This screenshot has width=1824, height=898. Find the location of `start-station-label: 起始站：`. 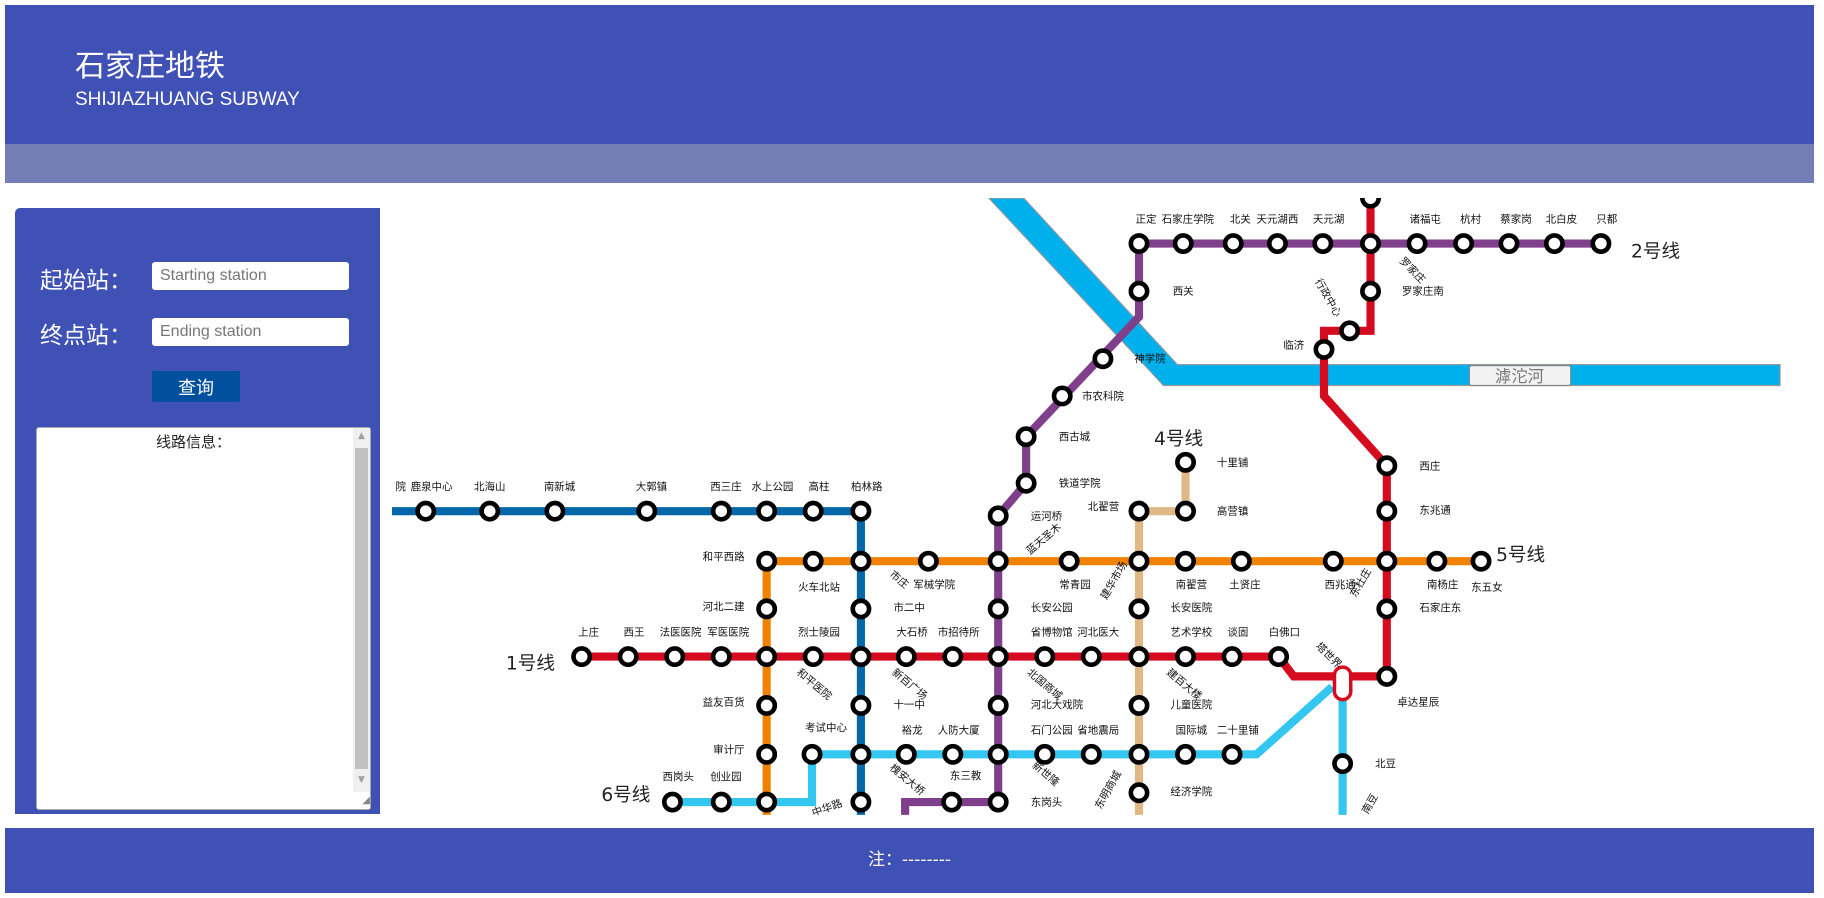

start-station-label: 起始站： is located at coordinates (86, 281).